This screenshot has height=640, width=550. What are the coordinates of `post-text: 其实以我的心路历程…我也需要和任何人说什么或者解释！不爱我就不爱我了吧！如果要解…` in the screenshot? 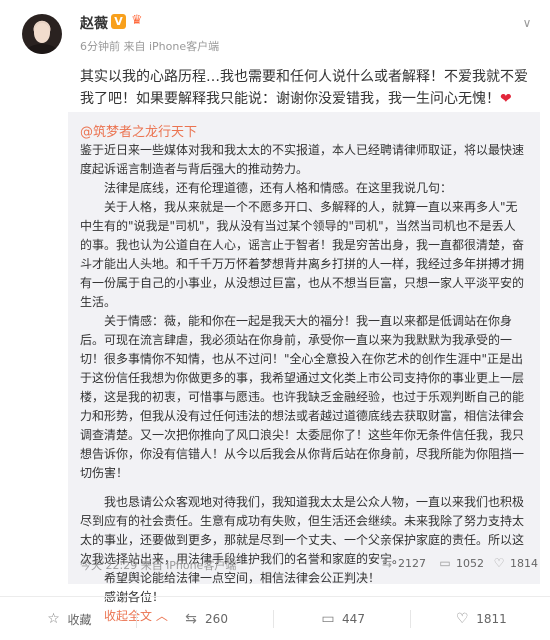 It's located at (306, 88).